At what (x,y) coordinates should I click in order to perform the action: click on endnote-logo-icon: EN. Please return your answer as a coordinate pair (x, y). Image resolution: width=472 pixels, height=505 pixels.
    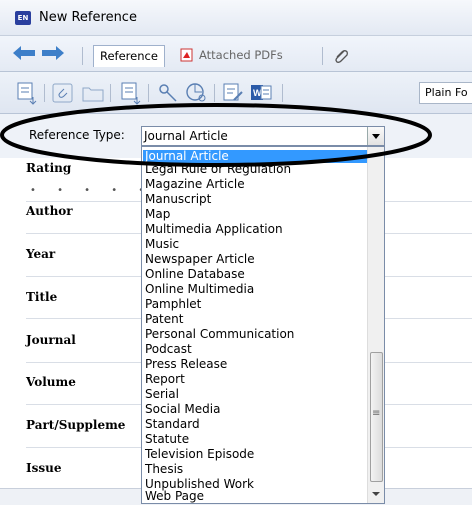
    Looking at the image, I should click on (23, 18).